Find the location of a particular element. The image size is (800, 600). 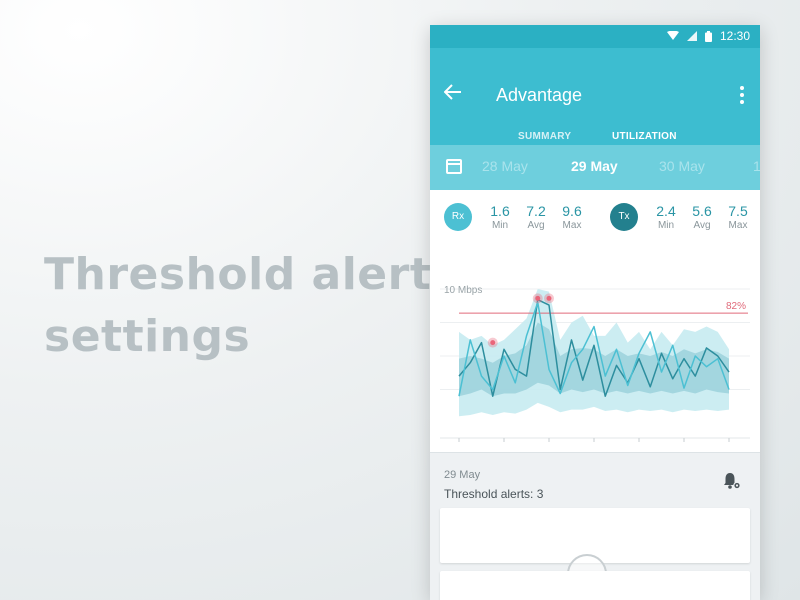

arrow-left-icon is located at coordinates (453, 92).